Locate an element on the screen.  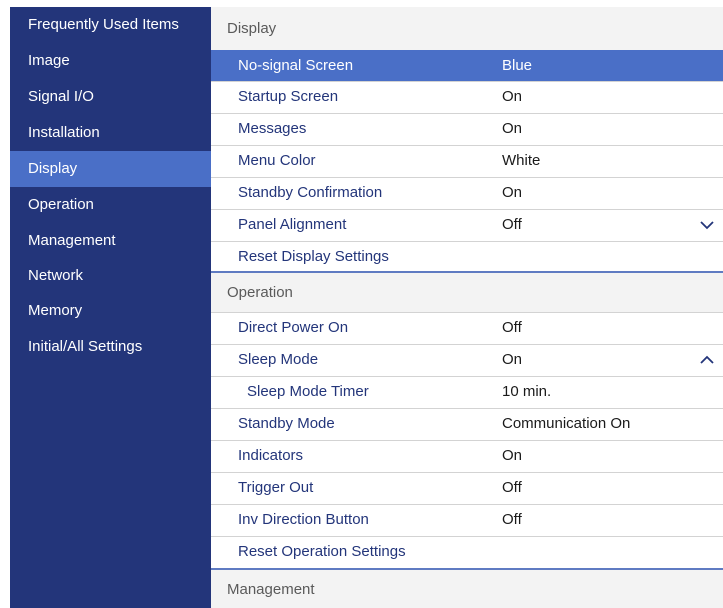
sidebar-item-label: Installation is located at coordinates (64, 132).